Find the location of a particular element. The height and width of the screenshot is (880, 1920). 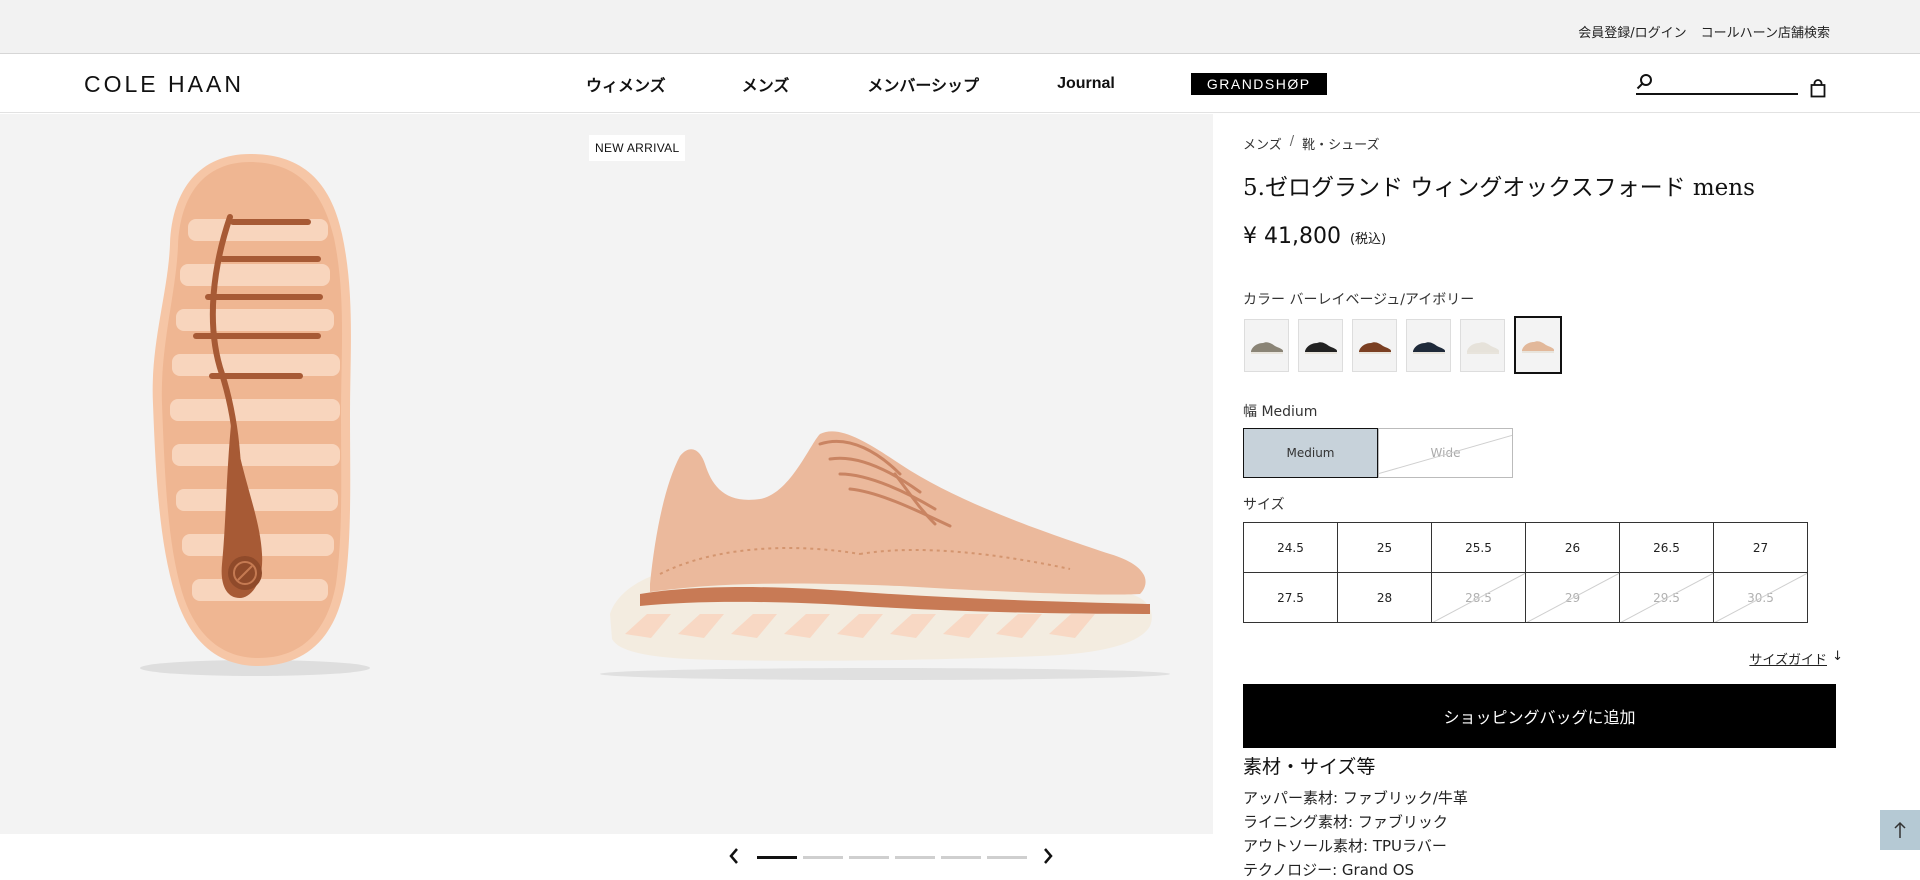

chevron-right-icon is located at coordinates (1048, 856).